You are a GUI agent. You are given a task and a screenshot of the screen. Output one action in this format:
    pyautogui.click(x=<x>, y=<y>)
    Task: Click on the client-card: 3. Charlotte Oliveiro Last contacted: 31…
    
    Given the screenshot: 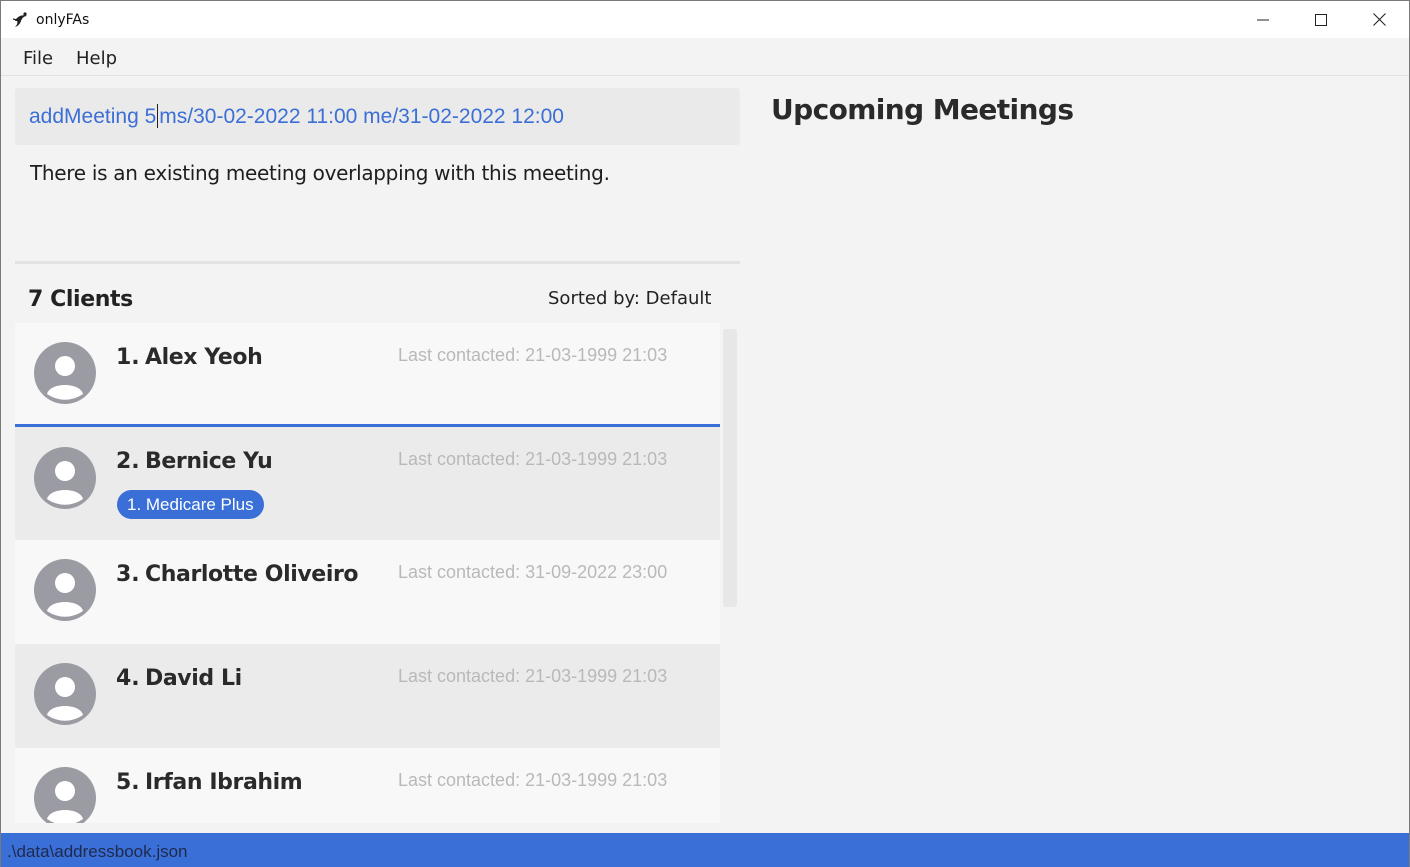 What is the action you would take?
    pyautogui.click(x=367, y=592)
    